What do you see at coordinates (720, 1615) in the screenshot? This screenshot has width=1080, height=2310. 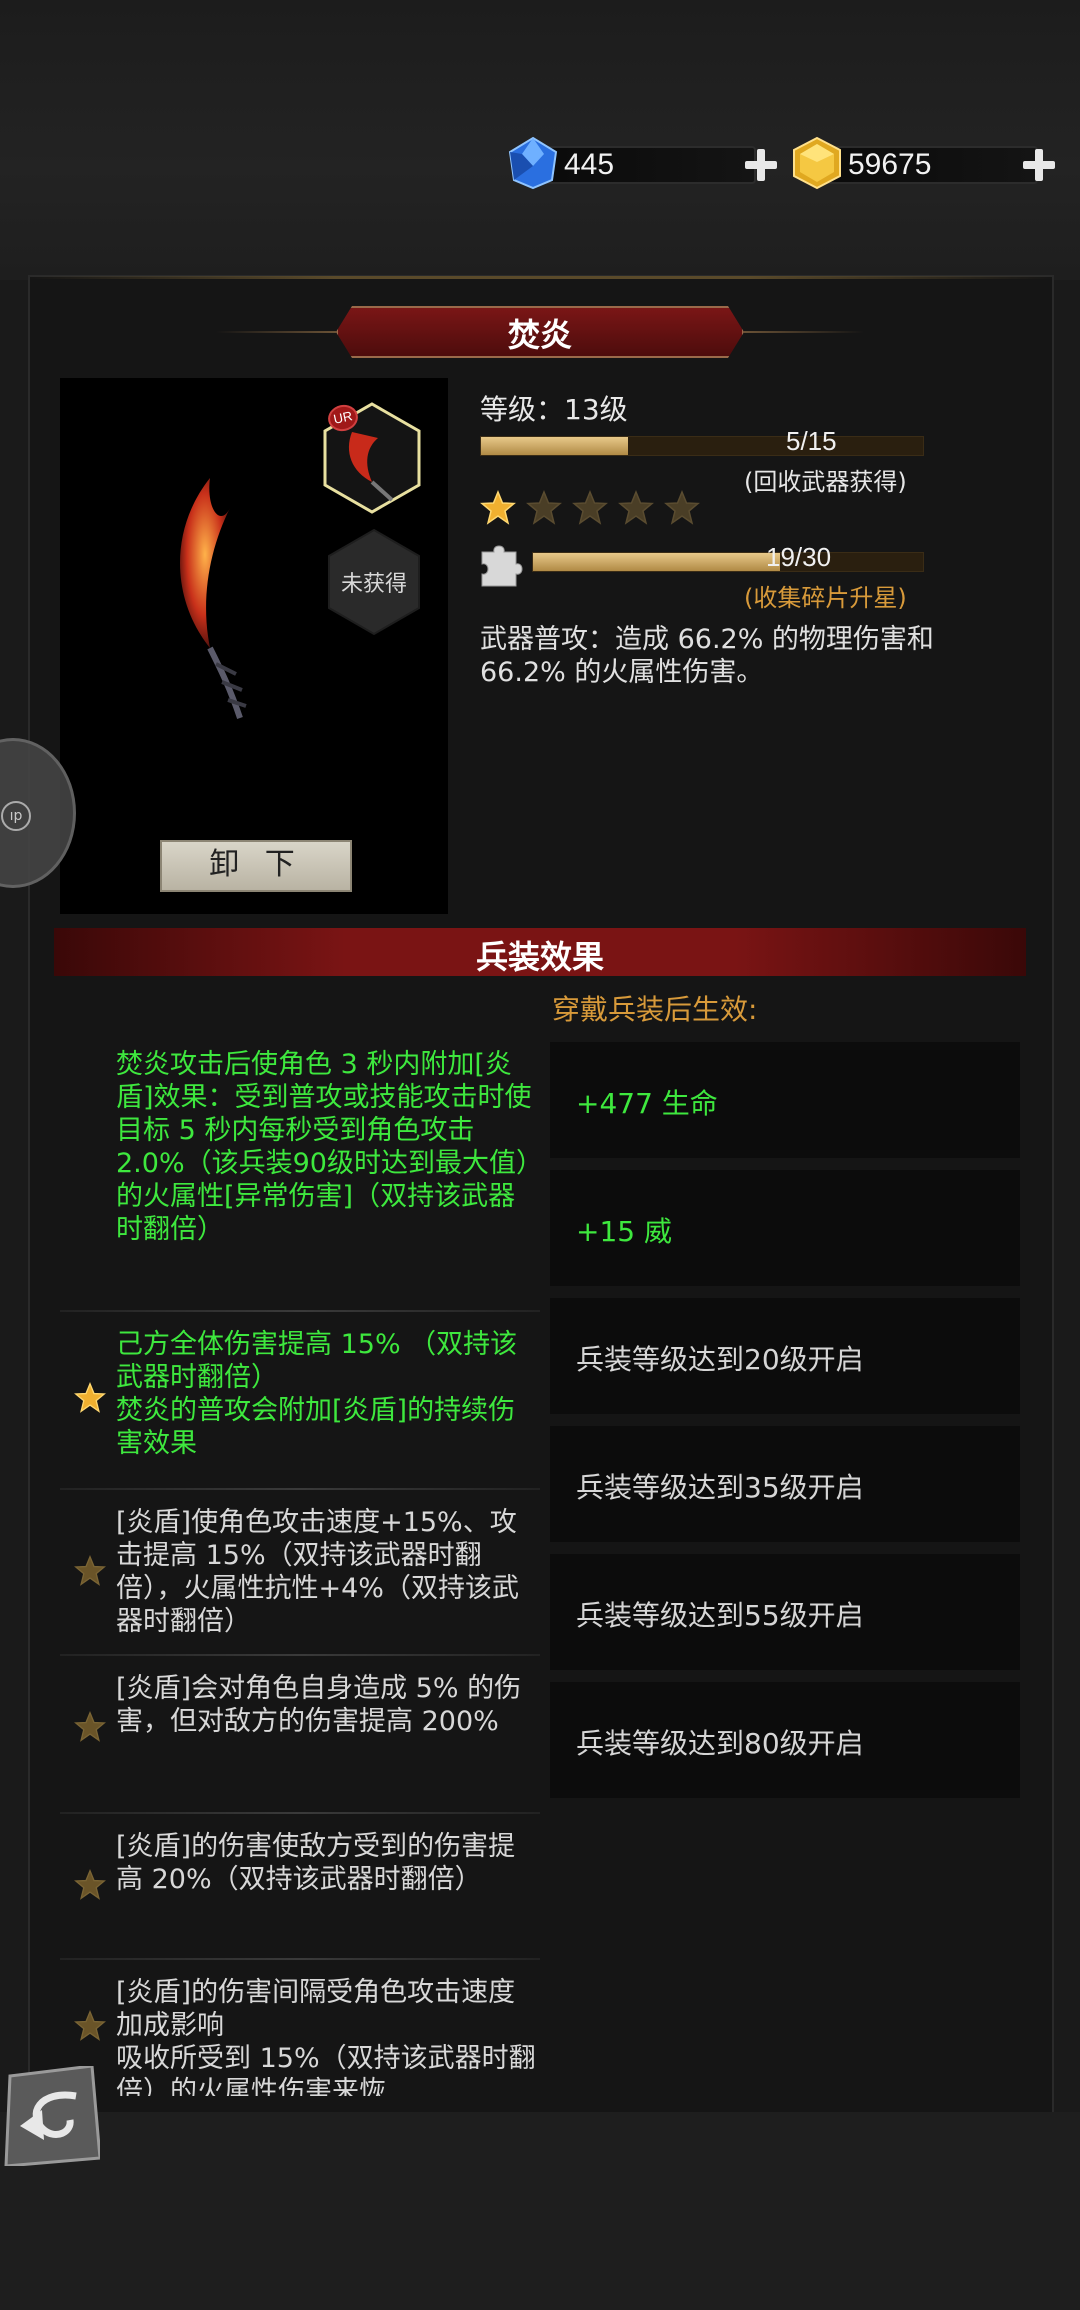 I see `stat-bonus-text: 兵装等级达到55级开启` at bounding box center [720, 1615].